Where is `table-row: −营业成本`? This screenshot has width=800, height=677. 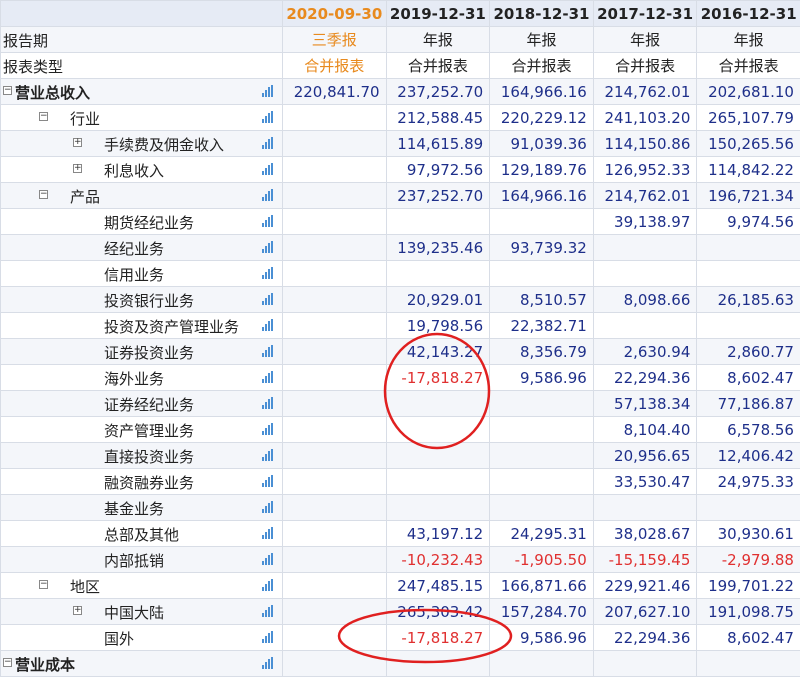
table-row: −营业成本 is located at coordinates (400, 664).